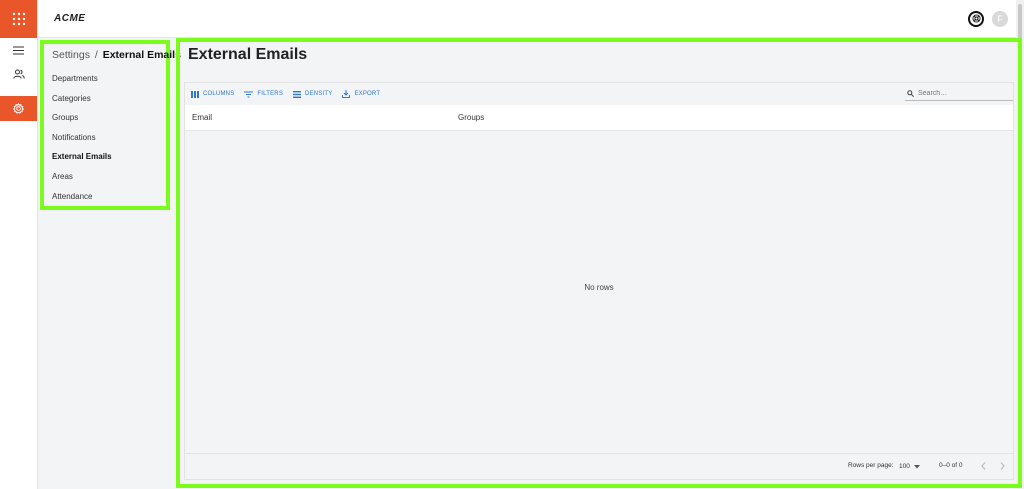 This screenshot has height=489, width=1024. I want to click on rows-per-page-value: 100, so click(904, 466).